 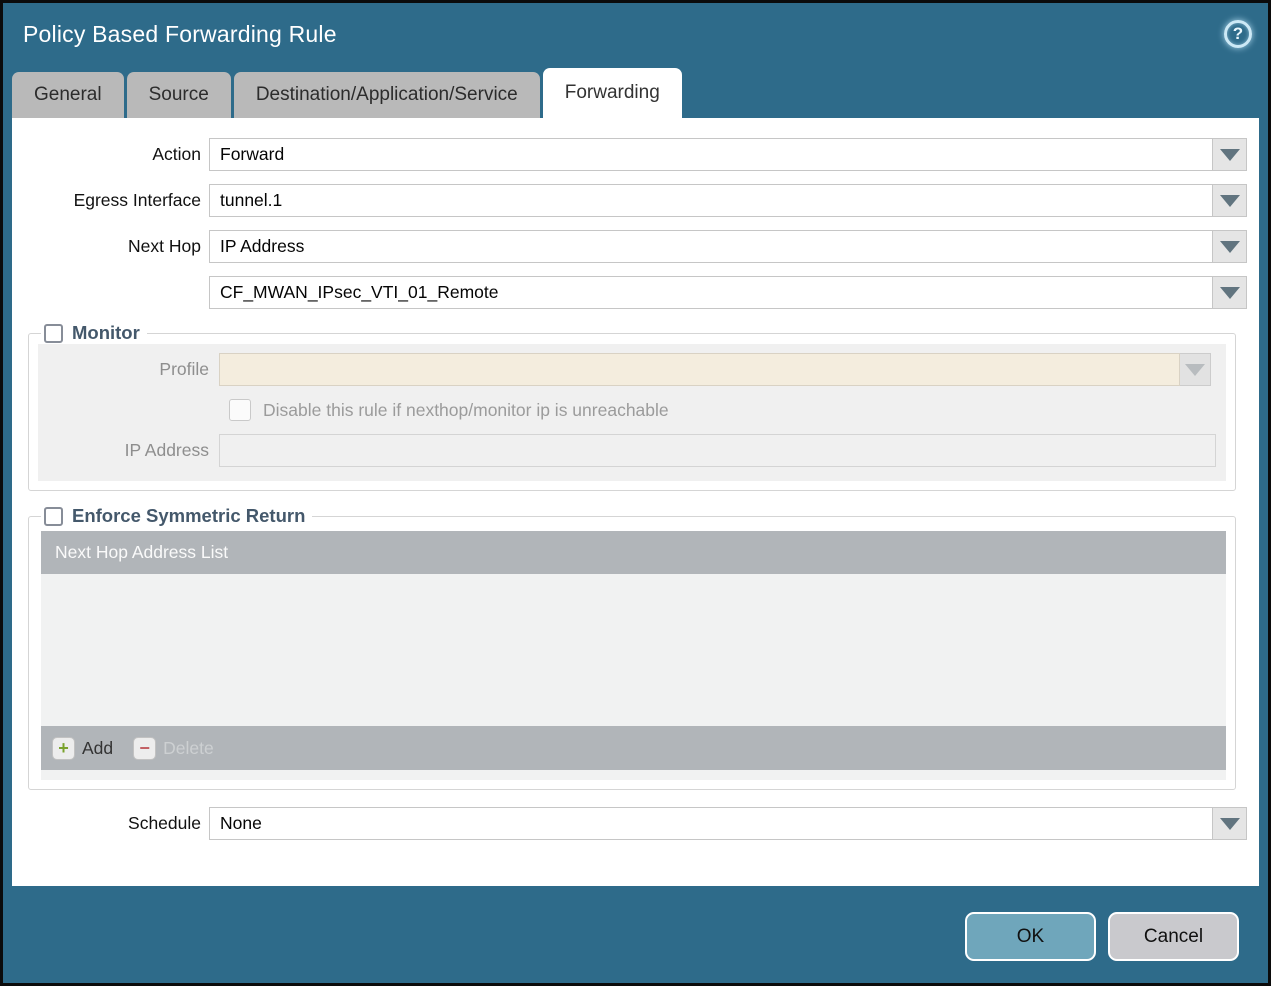 I want to click on next-hop-dropdown-button, so click(x=1230, y=246).